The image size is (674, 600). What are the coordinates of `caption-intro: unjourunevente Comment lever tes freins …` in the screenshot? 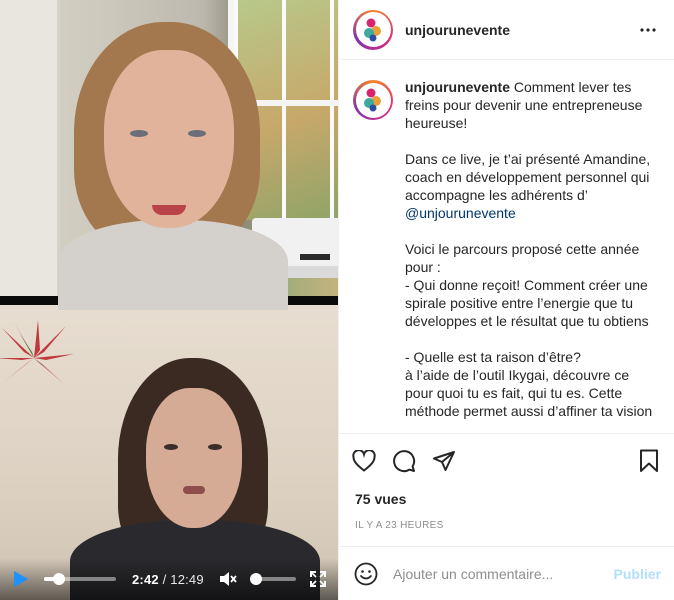 It's located at (532, 105).